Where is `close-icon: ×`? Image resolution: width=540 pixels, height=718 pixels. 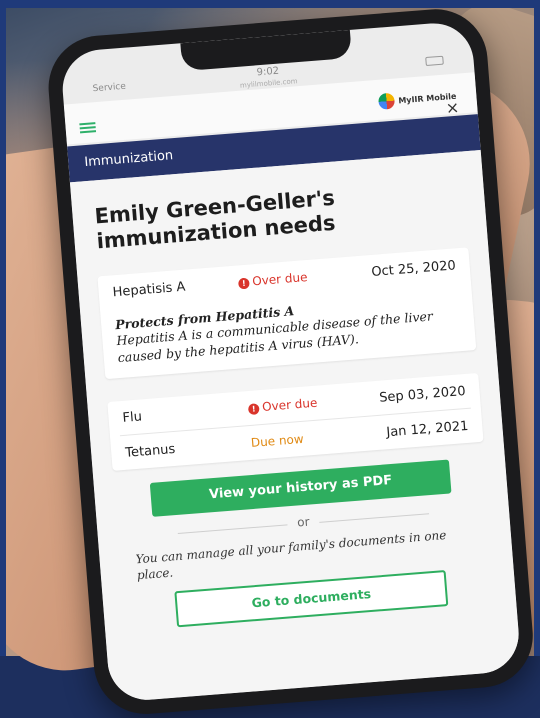
close-icon: × is located at coordinates (452, 108).